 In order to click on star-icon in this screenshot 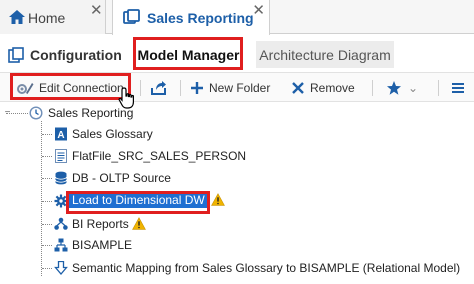, I will do `click(394, 88)`.